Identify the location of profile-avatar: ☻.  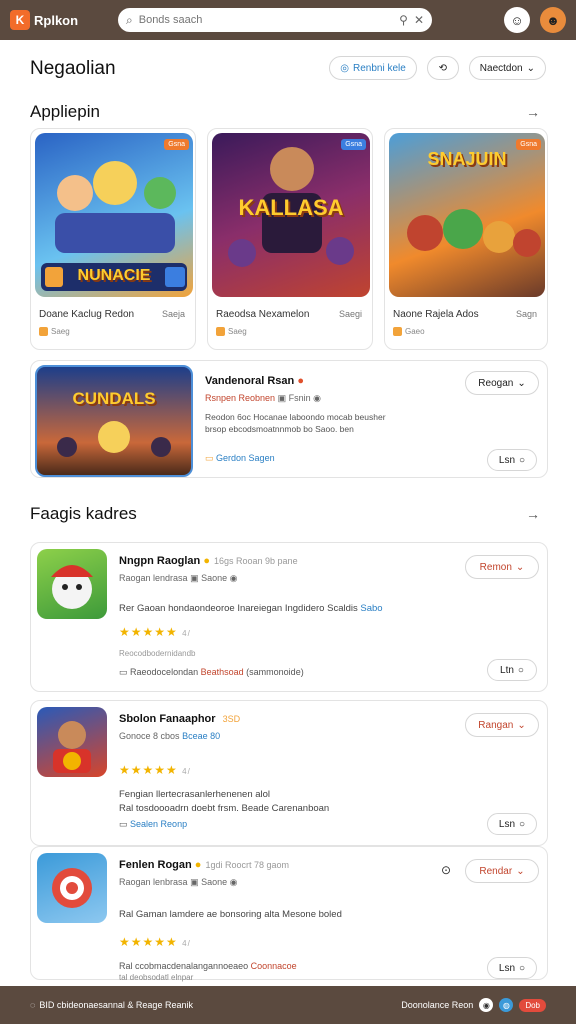
(553, 20).